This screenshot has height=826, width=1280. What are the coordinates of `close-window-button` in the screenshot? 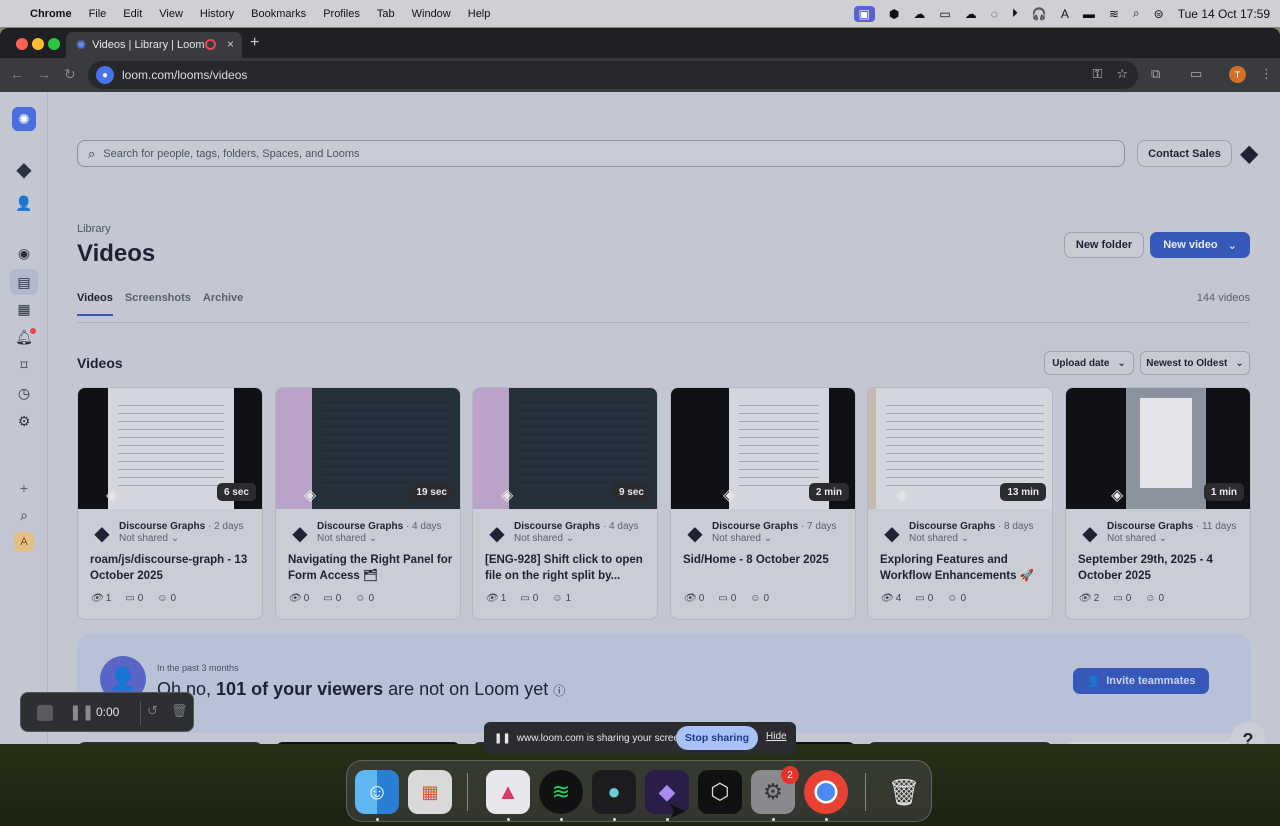 It's located at (22, 44).